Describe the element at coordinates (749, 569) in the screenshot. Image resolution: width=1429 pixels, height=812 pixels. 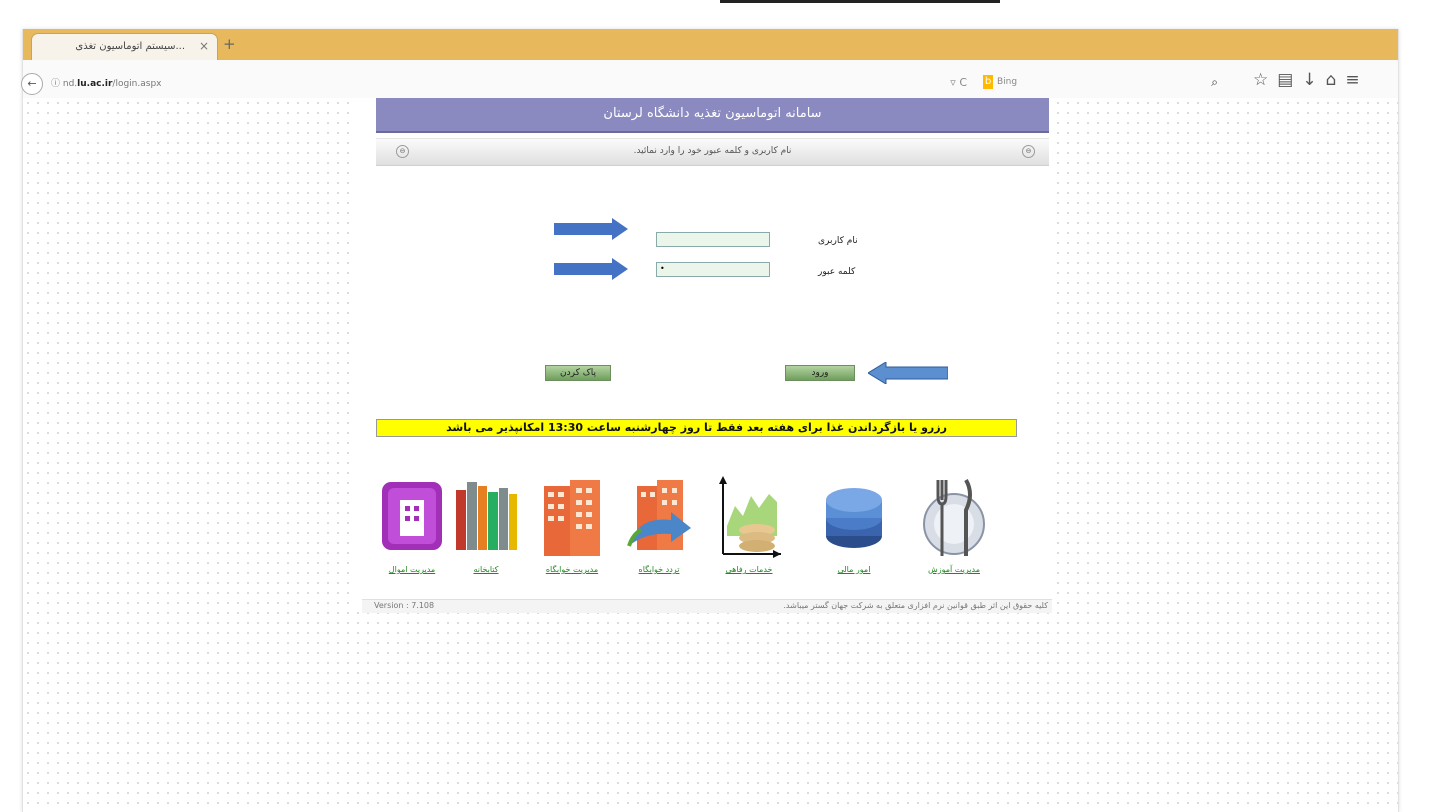
I see `module-label: خدمات رفاهی` at that location.